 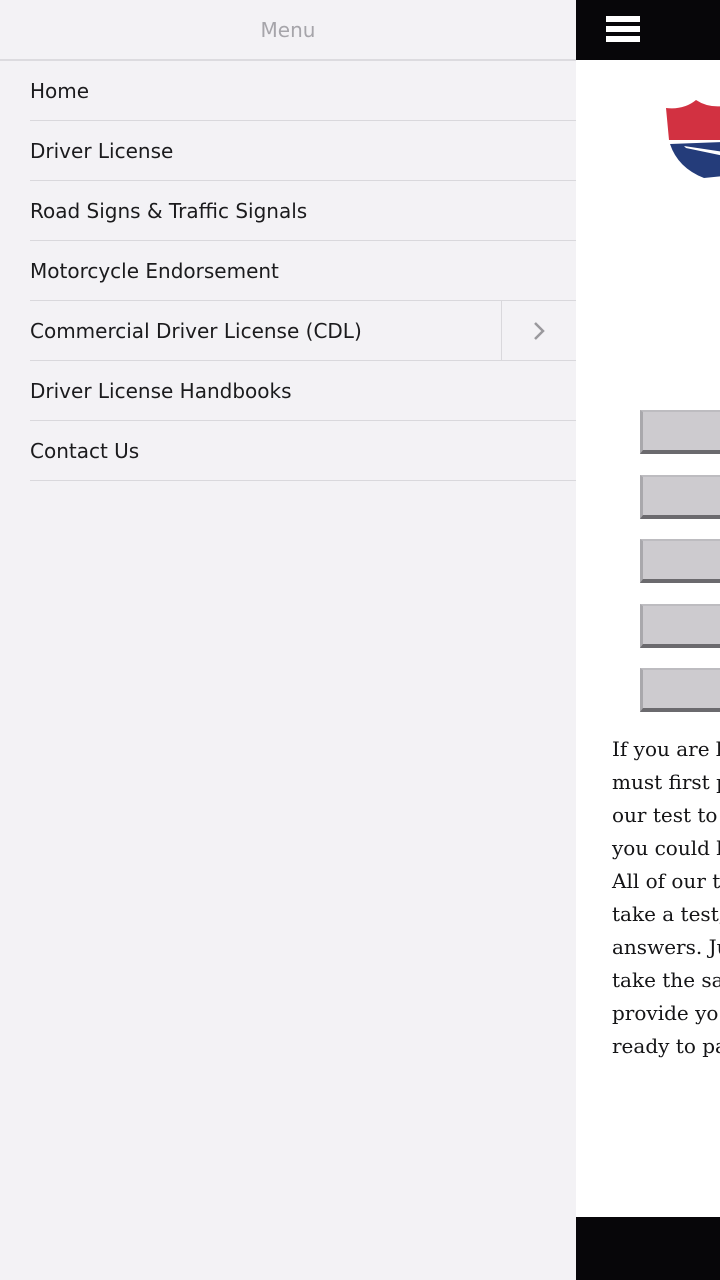 What do you see at coordinates (666, 782) in the screenshot?
I see `paragraph-line: must first p` at bounding box center [666, 782].